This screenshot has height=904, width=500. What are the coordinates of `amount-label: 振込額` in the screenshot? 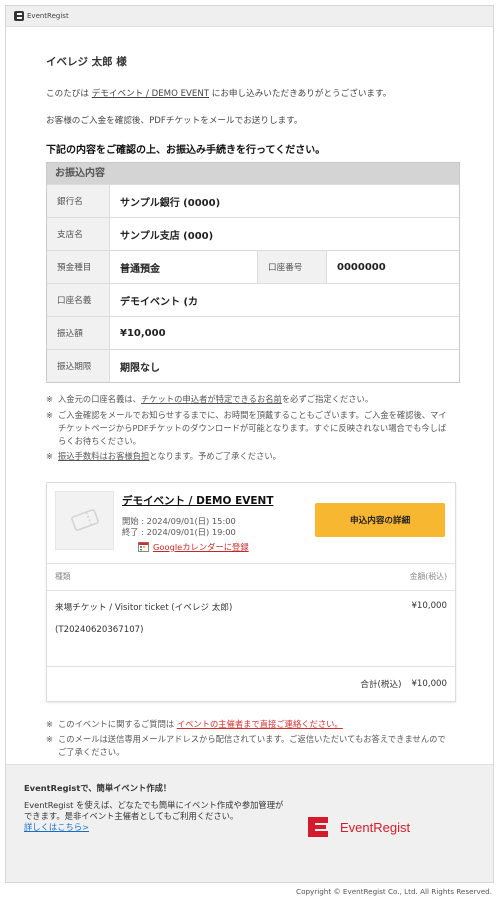 It's located at (78, 333).